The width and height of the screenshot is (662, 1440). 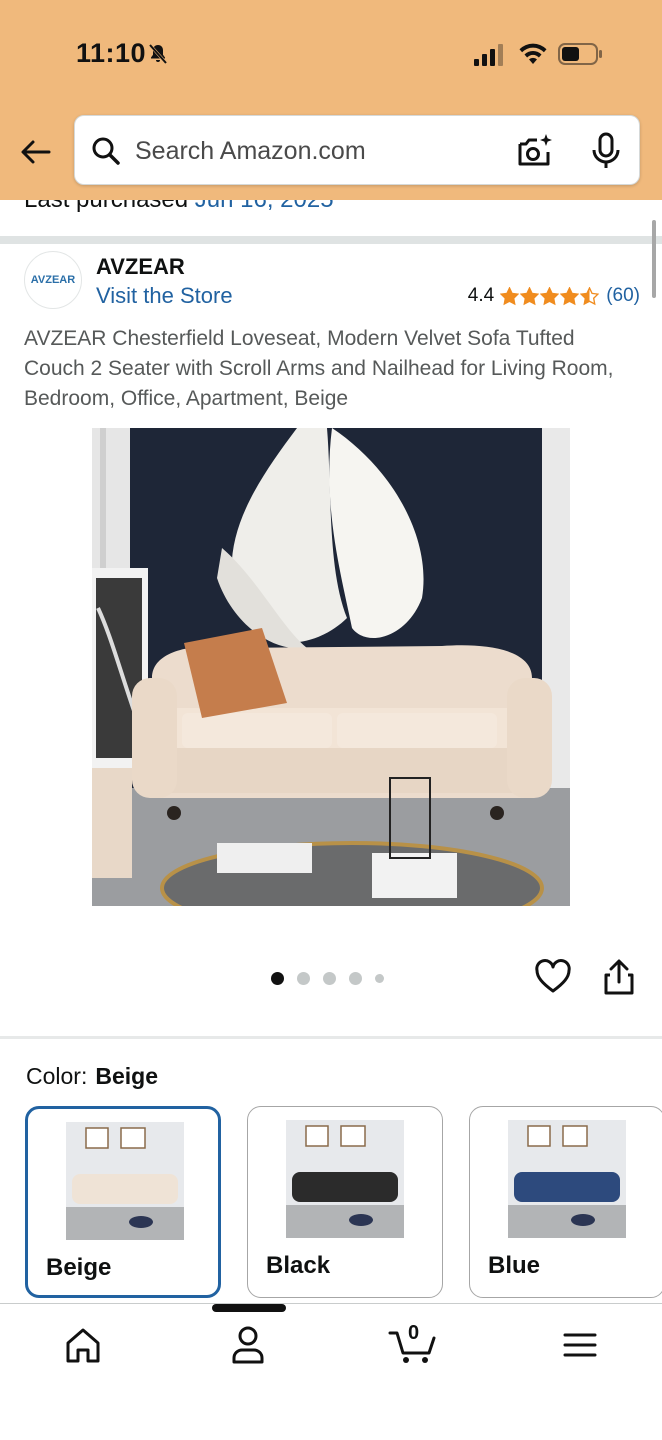 What do you see at coordinates (414, 1333) in the screenshot?
I see `cart-count: 0` at bounding box center [414, 1333].